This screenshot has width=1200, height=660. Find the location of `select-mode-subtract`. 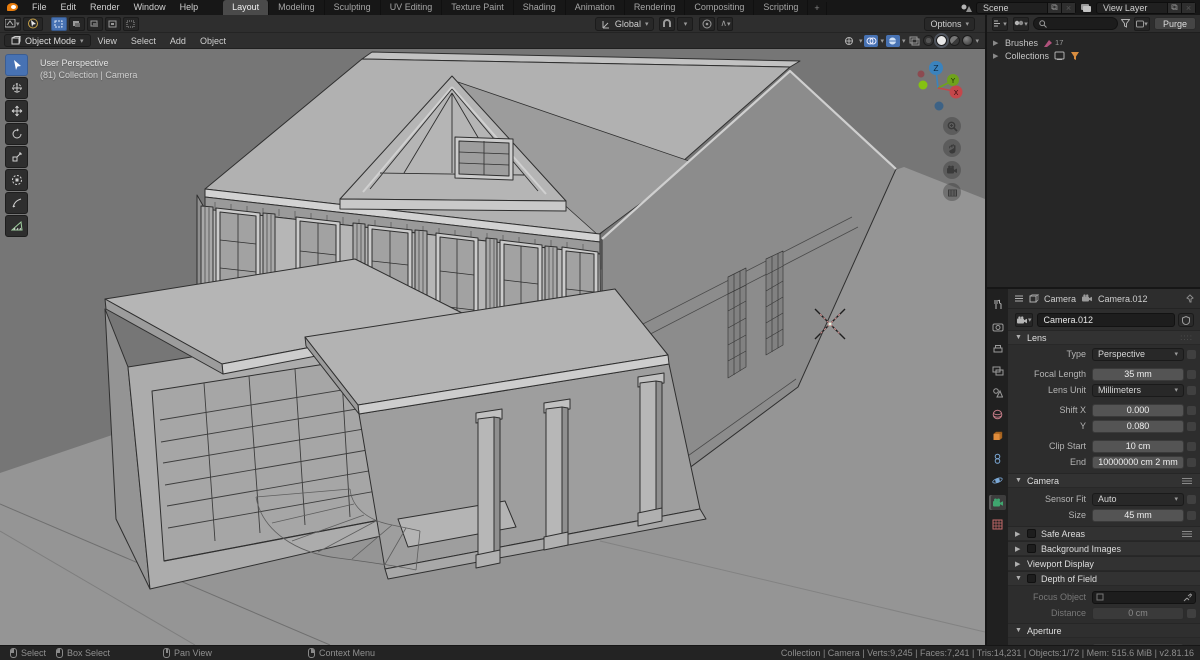

select-mode-subtract is located at coordinates (94, 23).